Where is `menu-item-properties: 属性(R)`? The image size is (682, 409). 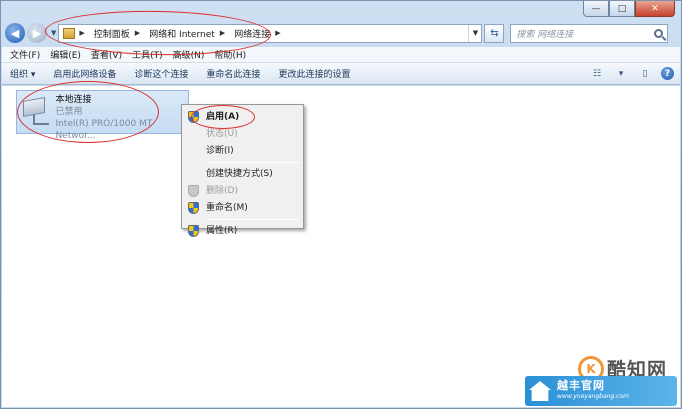 menu-item-properties: 属性(R) is located at coordinates (242, 231).